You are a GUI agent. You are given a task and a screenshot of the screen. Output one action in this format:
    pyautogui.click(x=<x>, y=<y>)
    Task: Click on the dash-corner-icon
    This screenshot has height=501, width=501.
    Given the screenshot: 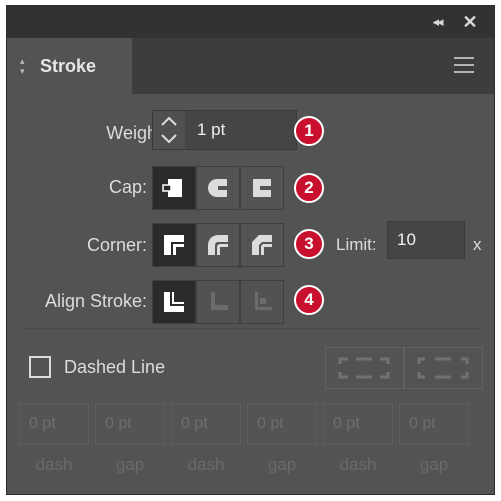 What is the action you would take?
    pyautogui.click(x=364, y=368)
    